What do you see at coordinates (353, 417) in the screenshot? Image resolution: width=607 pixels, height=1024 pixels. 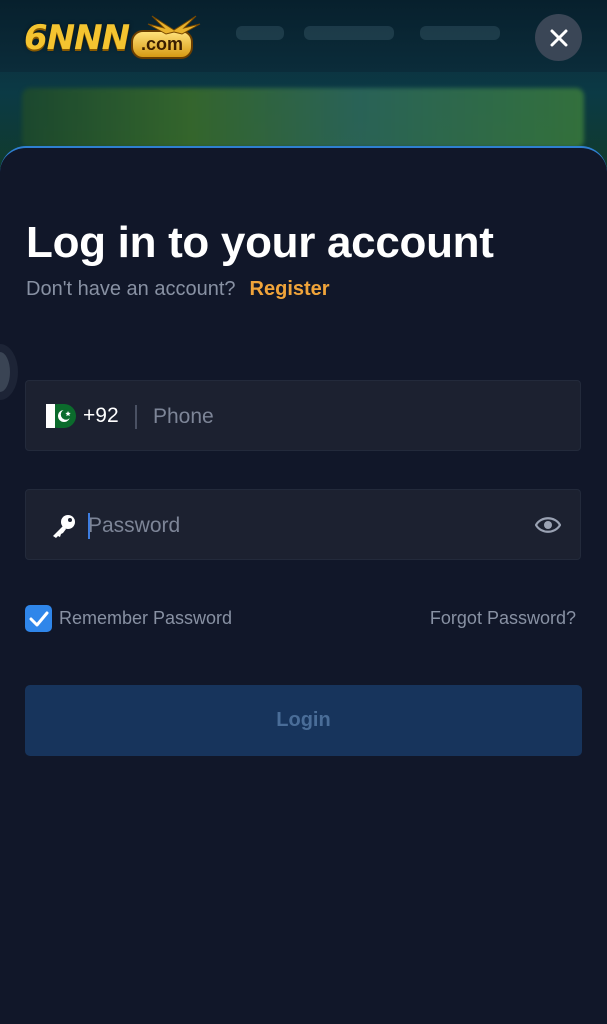 I see `phone-input` at bounding box center [353, 417].